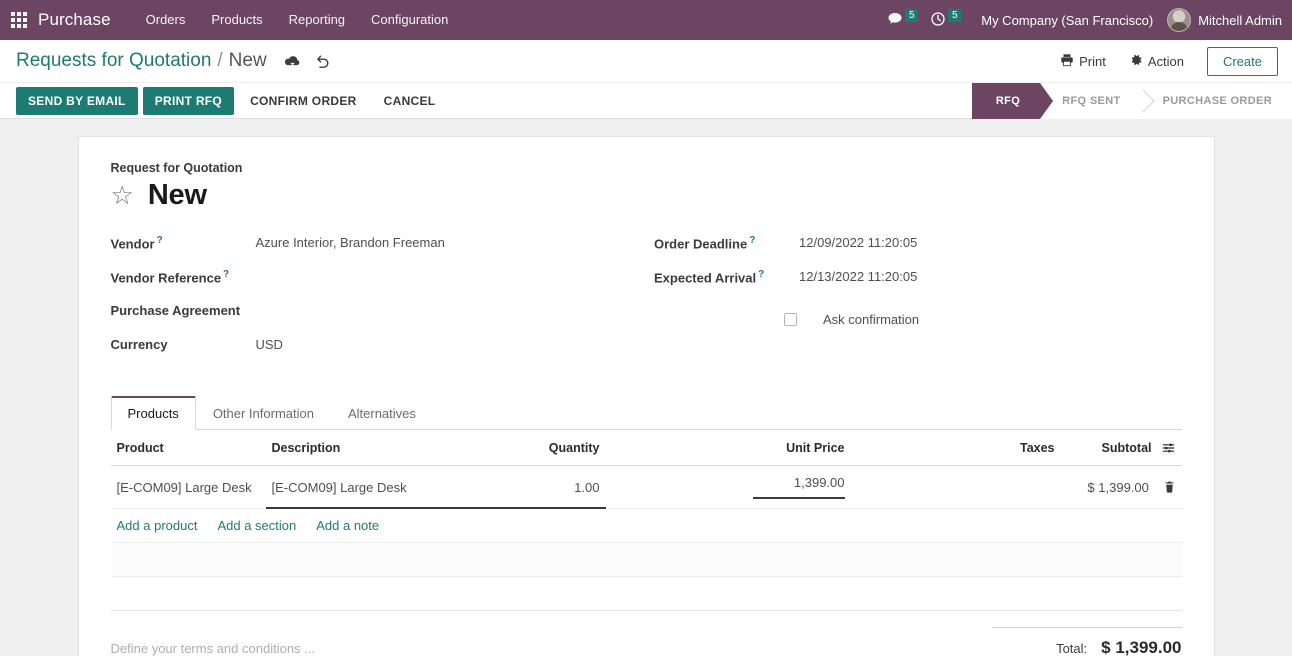  What do you see at coordinates (356, 311) in the screenshot?
I see `field-purchase-agreement-value` at bounding box center [356, 311].